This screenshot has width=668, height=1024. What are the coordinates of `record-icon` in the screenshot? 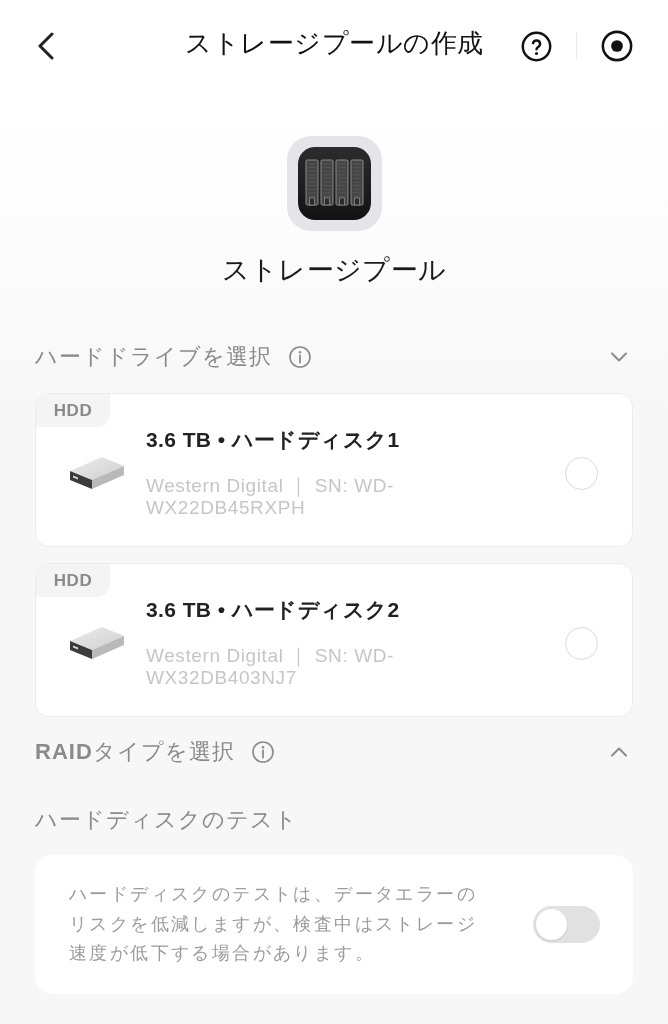 It's located at (617, 46).